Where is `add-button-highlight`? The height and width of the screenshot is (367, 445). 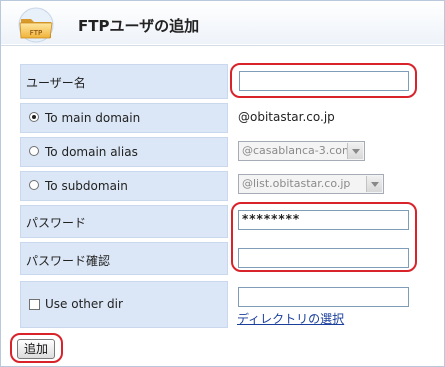 add-button-highlight is located at coordinates (36, 348).